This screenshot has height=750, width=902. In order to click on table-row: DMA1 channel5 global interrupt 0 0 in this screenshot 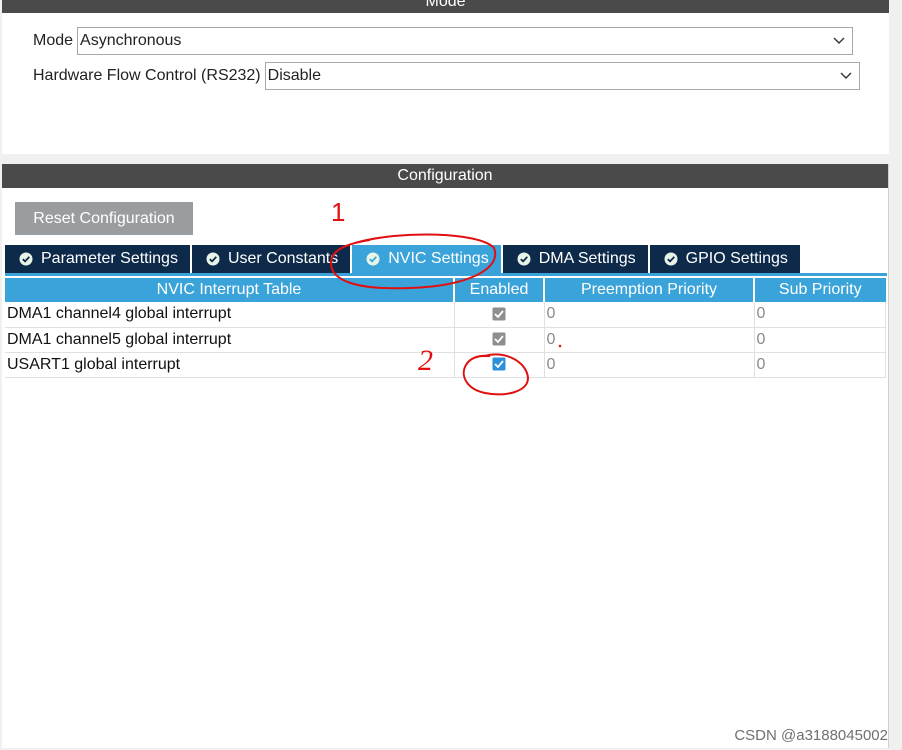, I will do `click(445, 340)`.